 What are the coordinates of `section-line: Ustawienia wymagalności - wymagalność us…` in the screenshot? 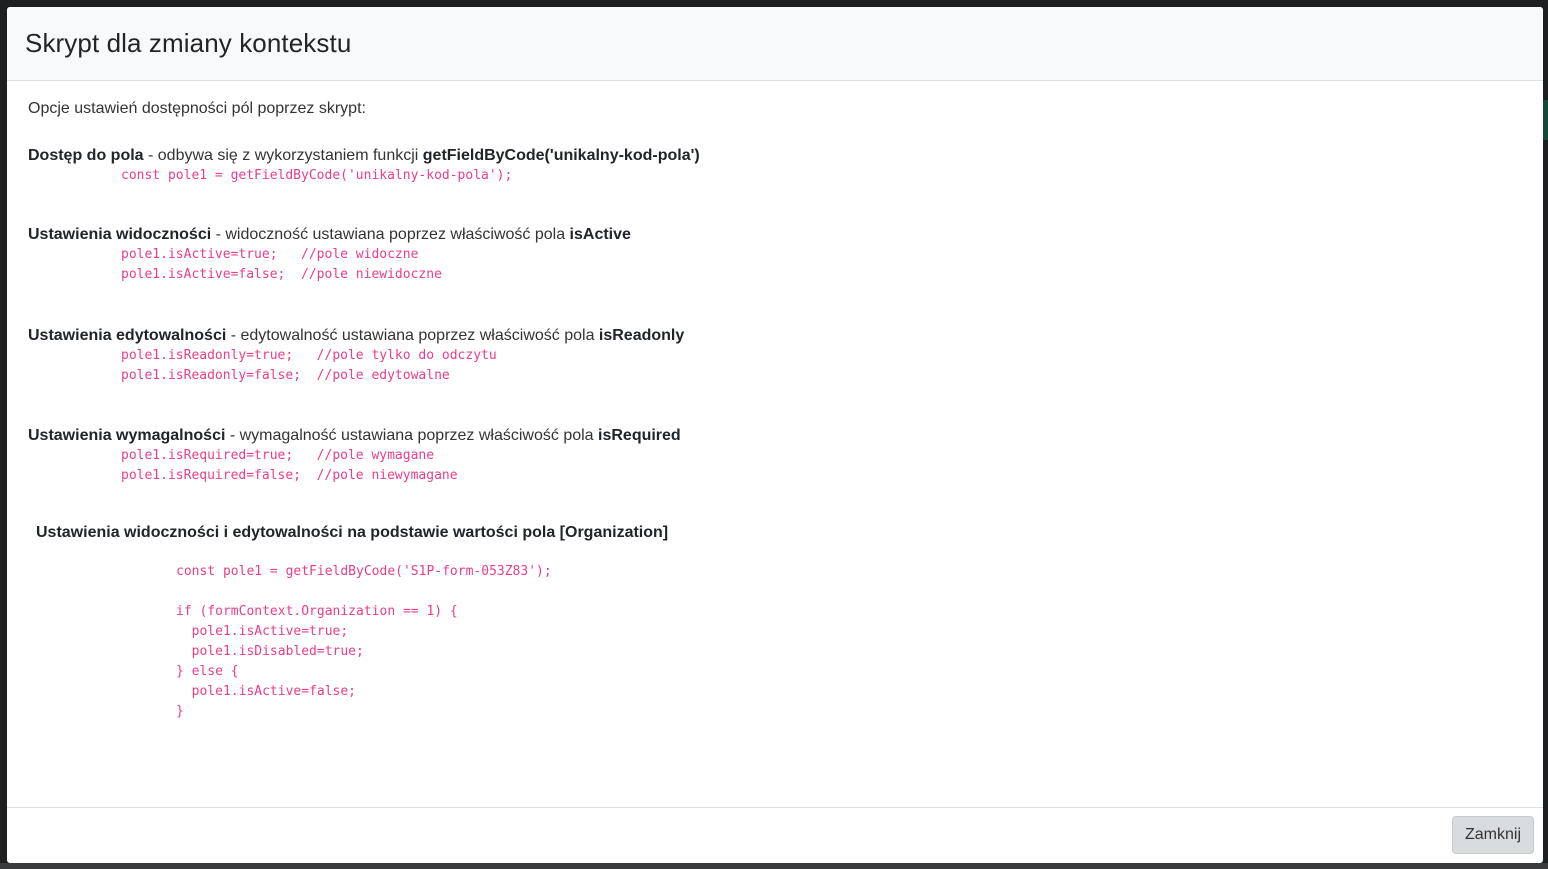 It's located at (354, 436).